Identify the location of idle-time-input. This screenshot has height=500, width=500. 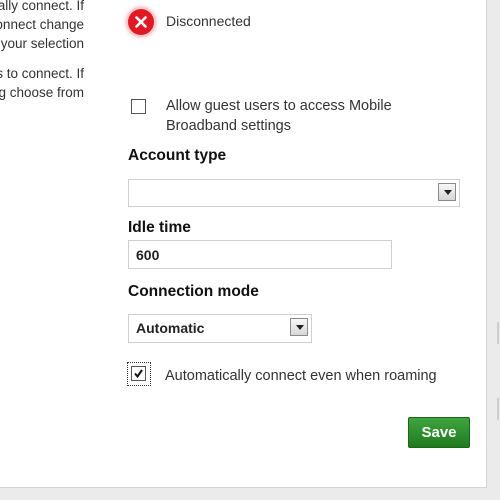
(260, 254).